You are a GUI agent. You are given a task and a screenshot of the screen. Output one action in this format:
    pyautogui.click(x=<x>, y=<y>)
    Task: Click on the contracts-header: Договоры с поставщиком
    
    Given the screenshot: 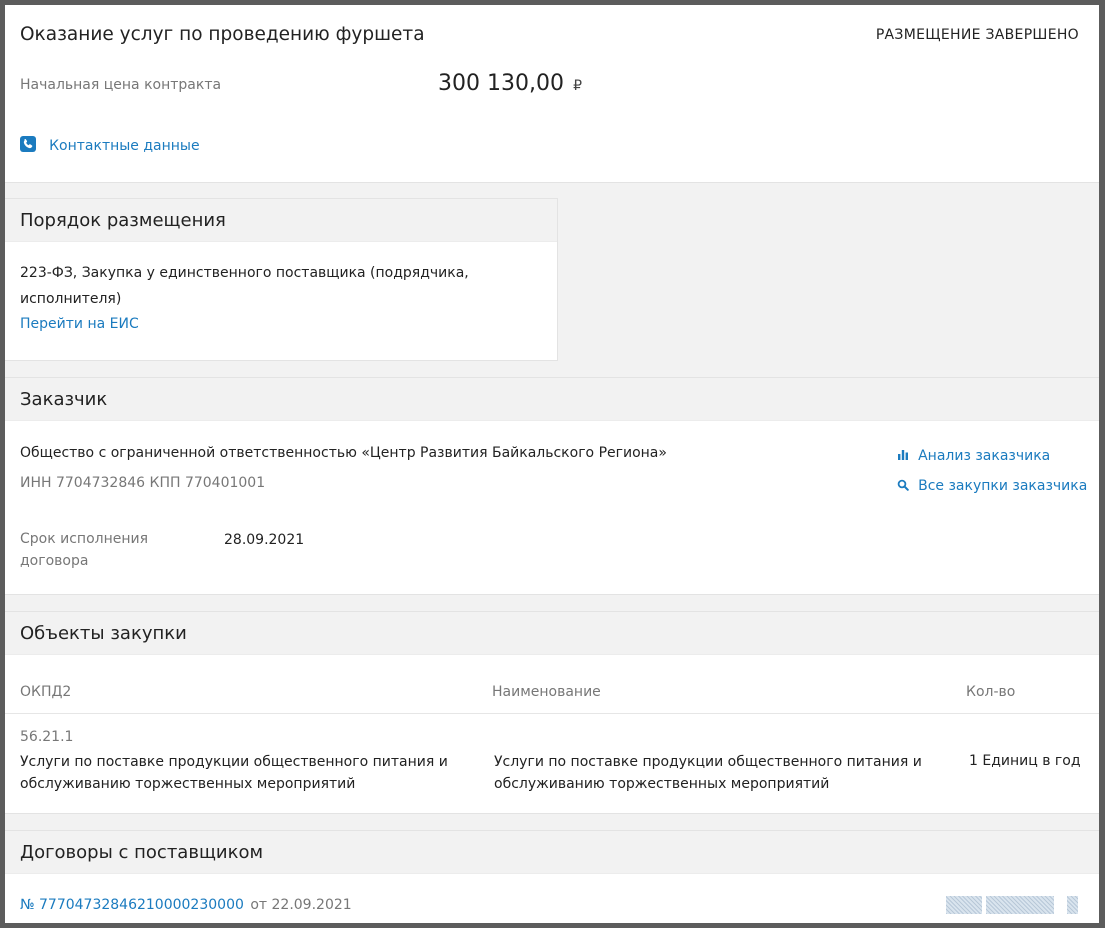 What is the action you would take?
    pyautogui.click(x=552, y=852)
    